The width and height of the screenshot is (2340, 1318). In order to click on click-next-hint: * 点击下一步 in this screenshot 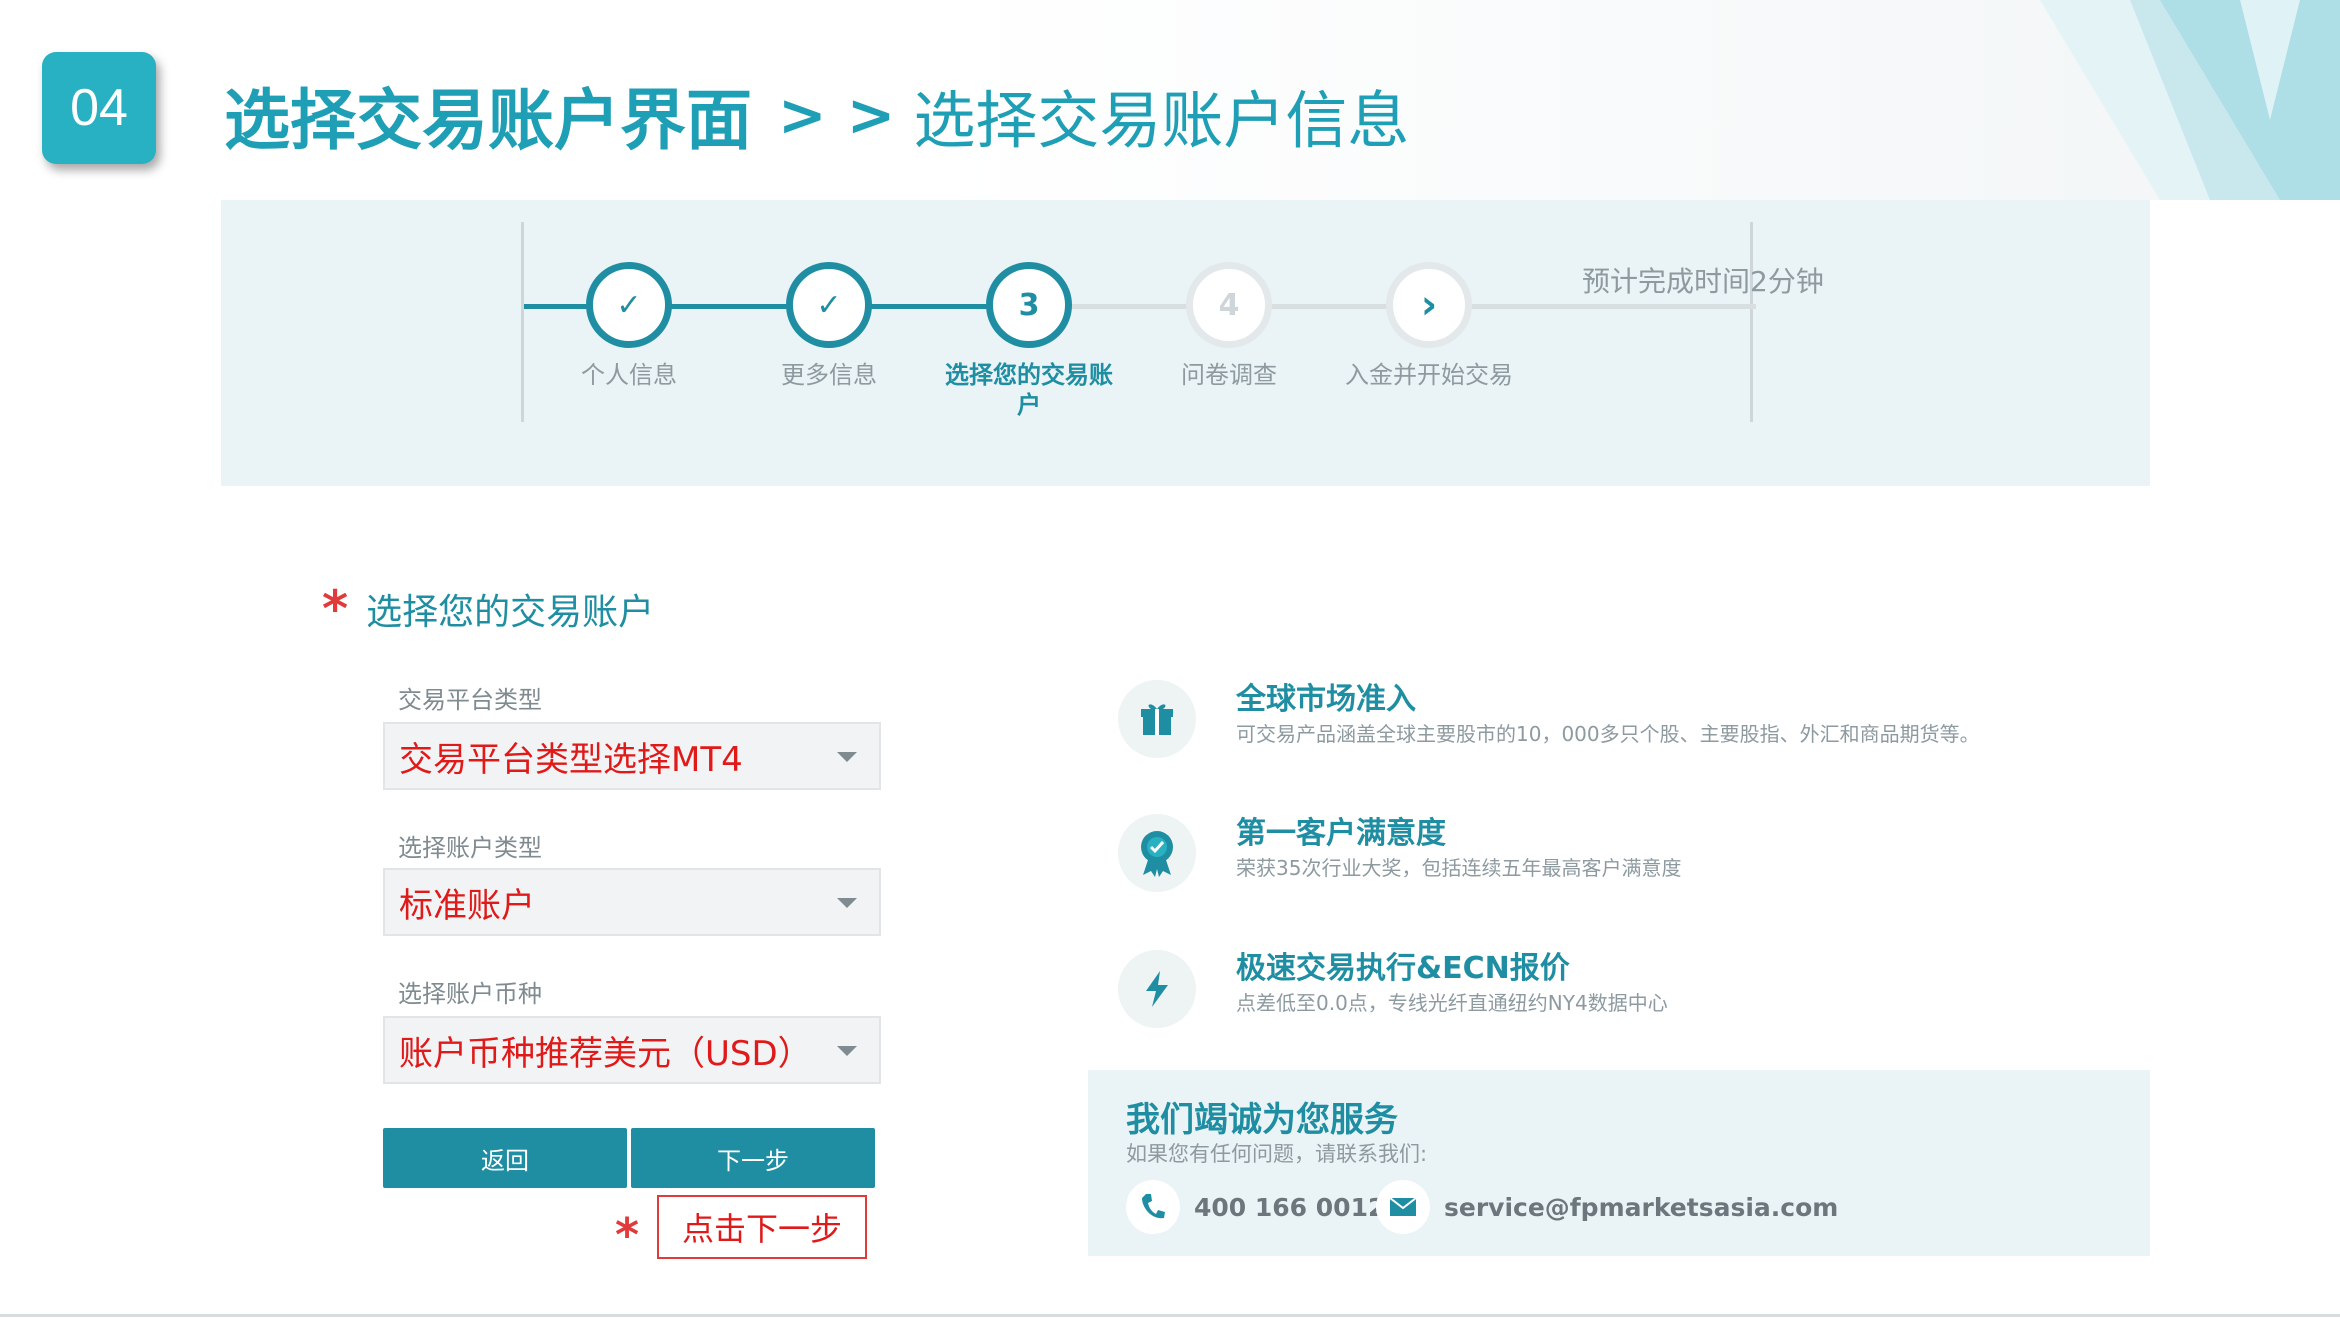, I will do `click(741, 1227)`.